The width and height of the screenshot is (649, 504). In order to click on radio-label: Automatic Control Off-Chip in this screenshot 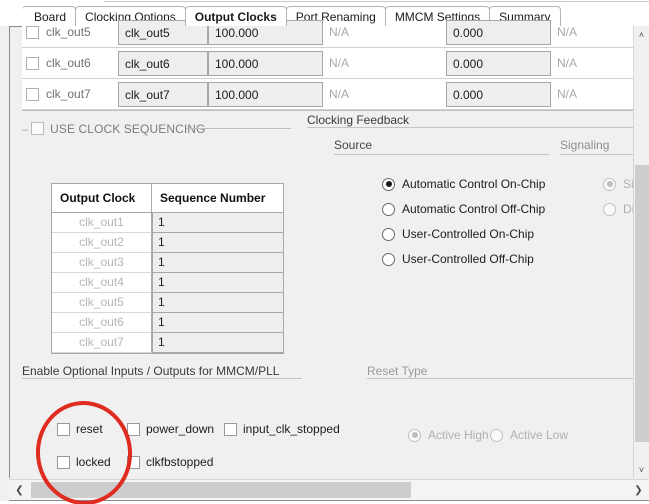, I will do `click(474, 209)`.